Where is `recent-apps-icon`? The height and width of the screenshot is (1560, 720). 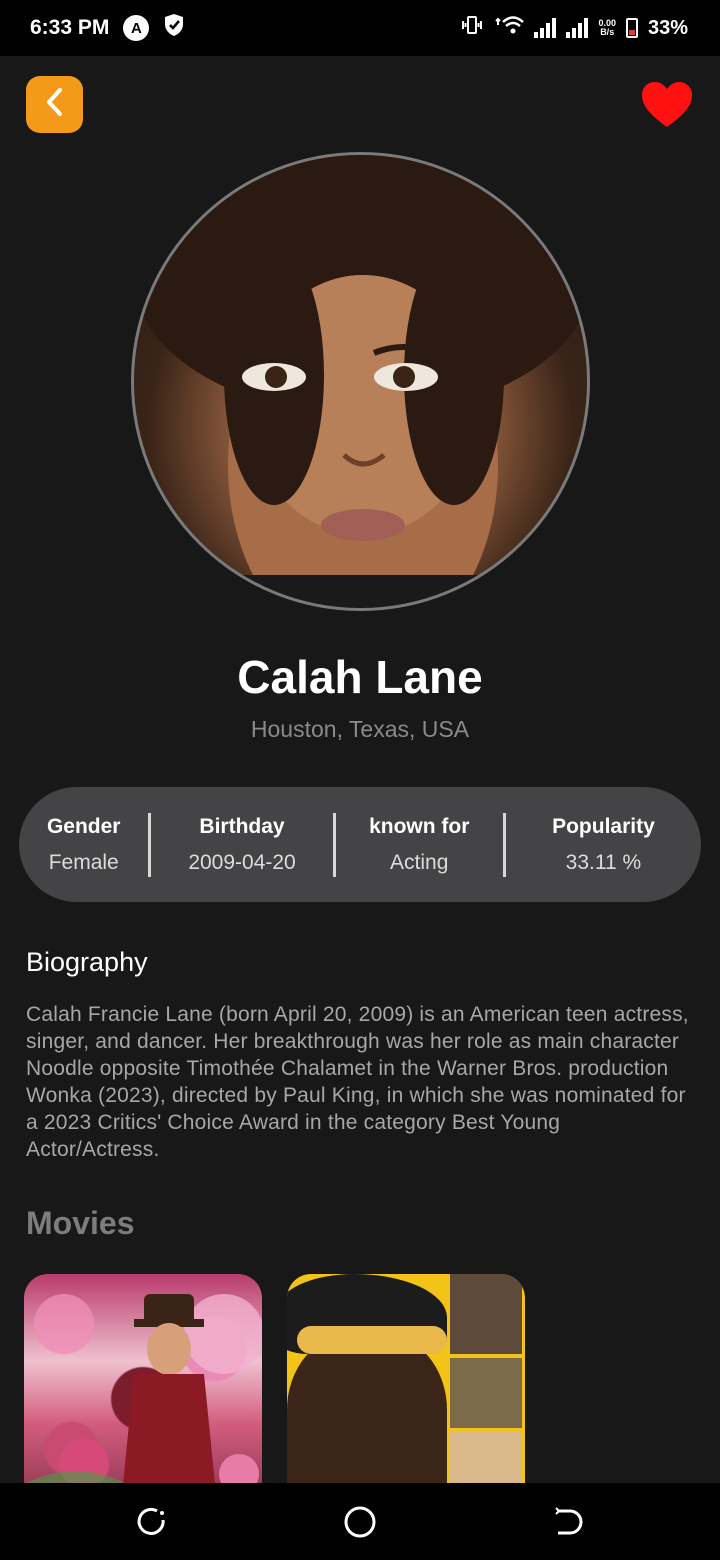
recent-apps-icon is located at coordinates (152, 1525).